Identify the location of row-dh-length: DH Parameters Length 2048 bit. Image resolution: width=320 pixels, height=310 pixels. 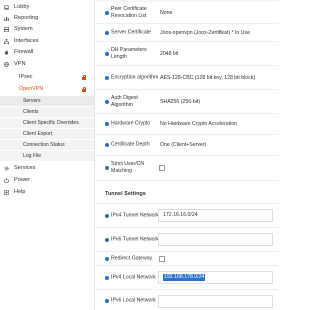
(187, 54).